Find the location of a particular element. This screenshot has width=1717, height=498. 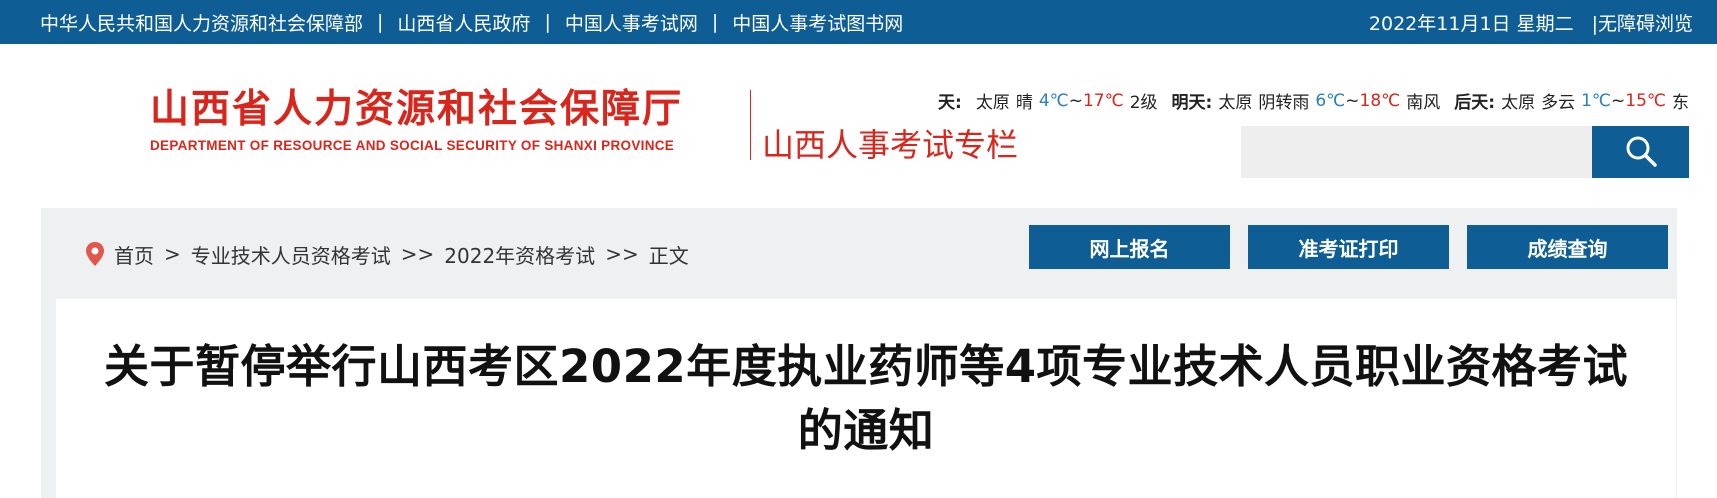

weather-today-city: 太原 is located at coordinates (992, 103).